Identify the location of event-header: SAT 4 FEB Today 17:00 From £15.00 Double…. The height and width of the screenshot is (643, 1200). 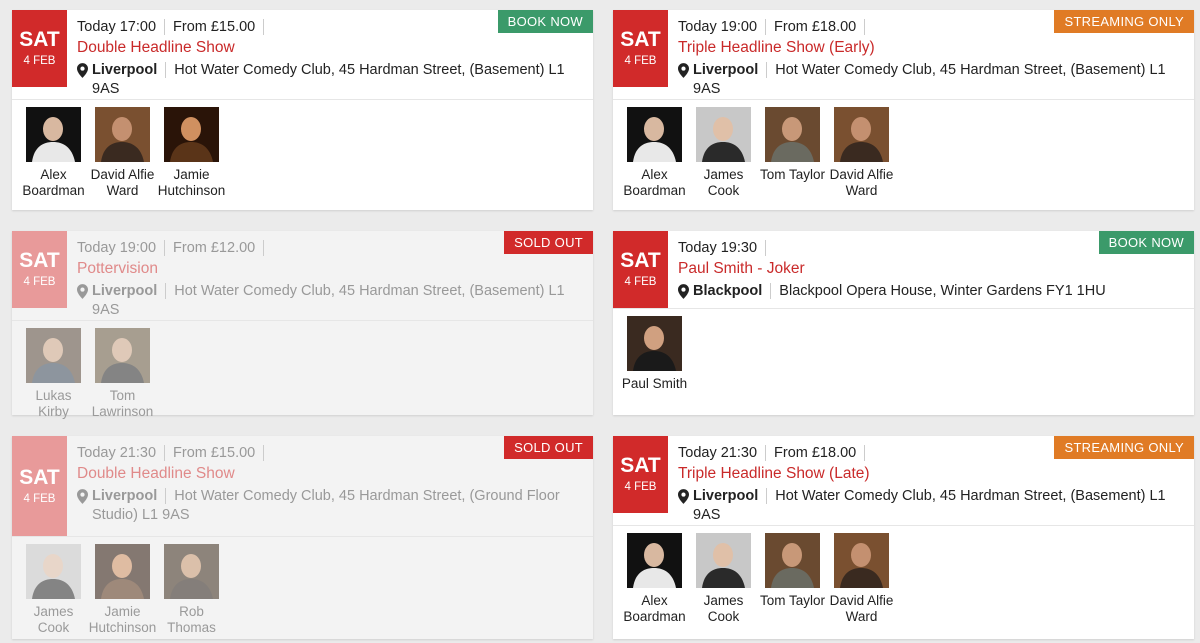
(302, 55).